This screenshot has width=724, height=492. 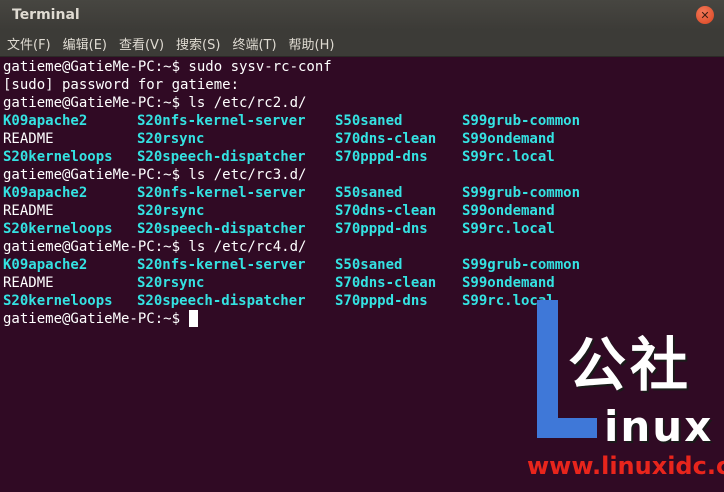 What do you see at coordinates (363, 85) in the screenshot?
I see `terminal-line: [sudo] password for gatieme:` at bounding box center [363, 85].